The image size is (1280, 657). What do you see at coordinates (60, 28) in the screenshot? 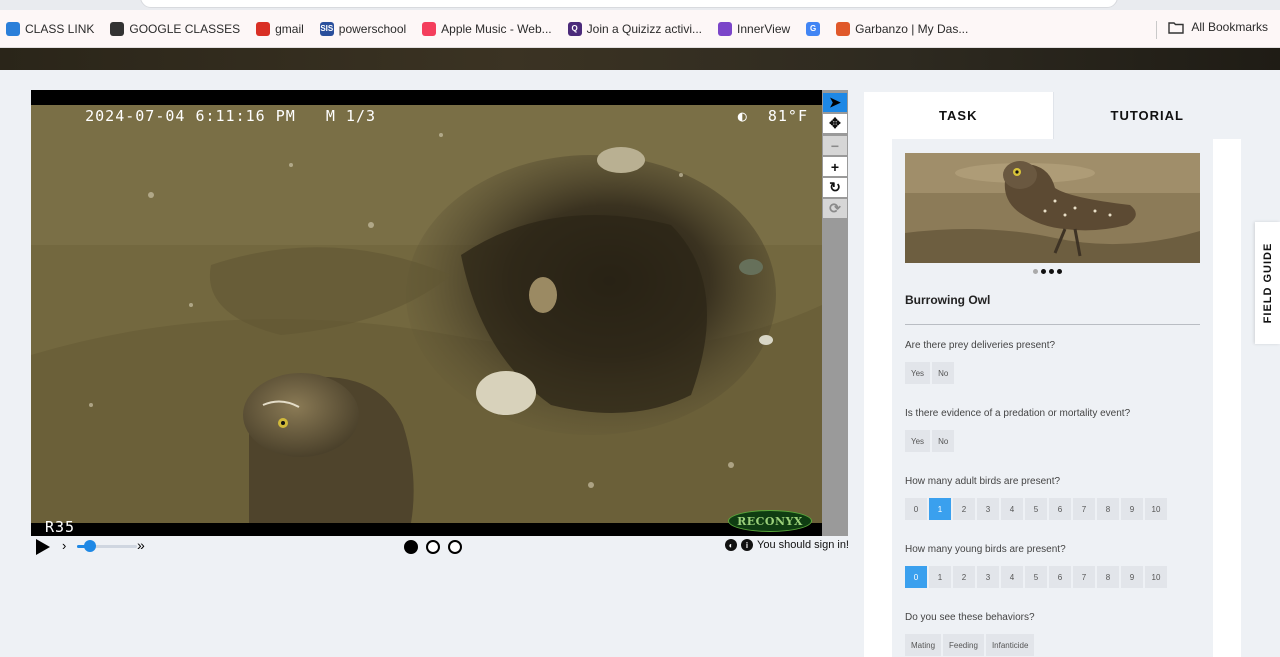
I see `bookmark-label: CLASS LINK` at bounding box center [60, 28].